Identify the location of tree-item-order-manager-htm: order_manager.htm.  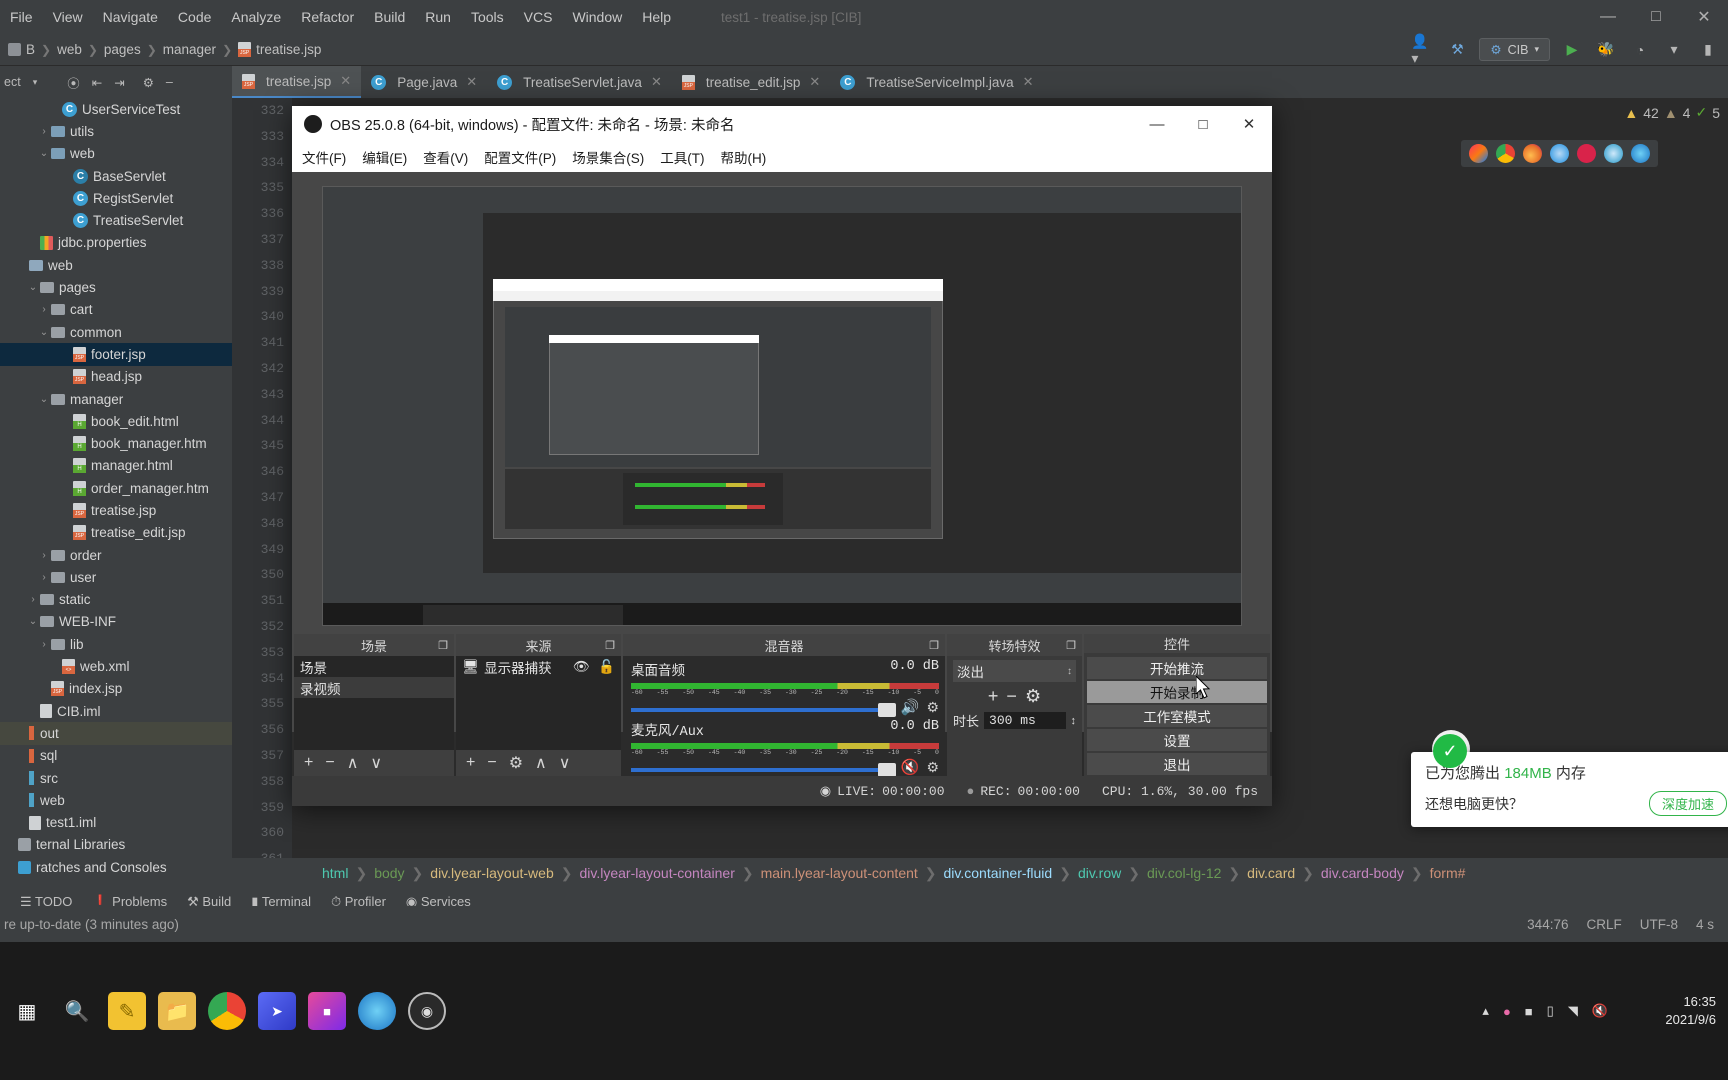
(116, 488).